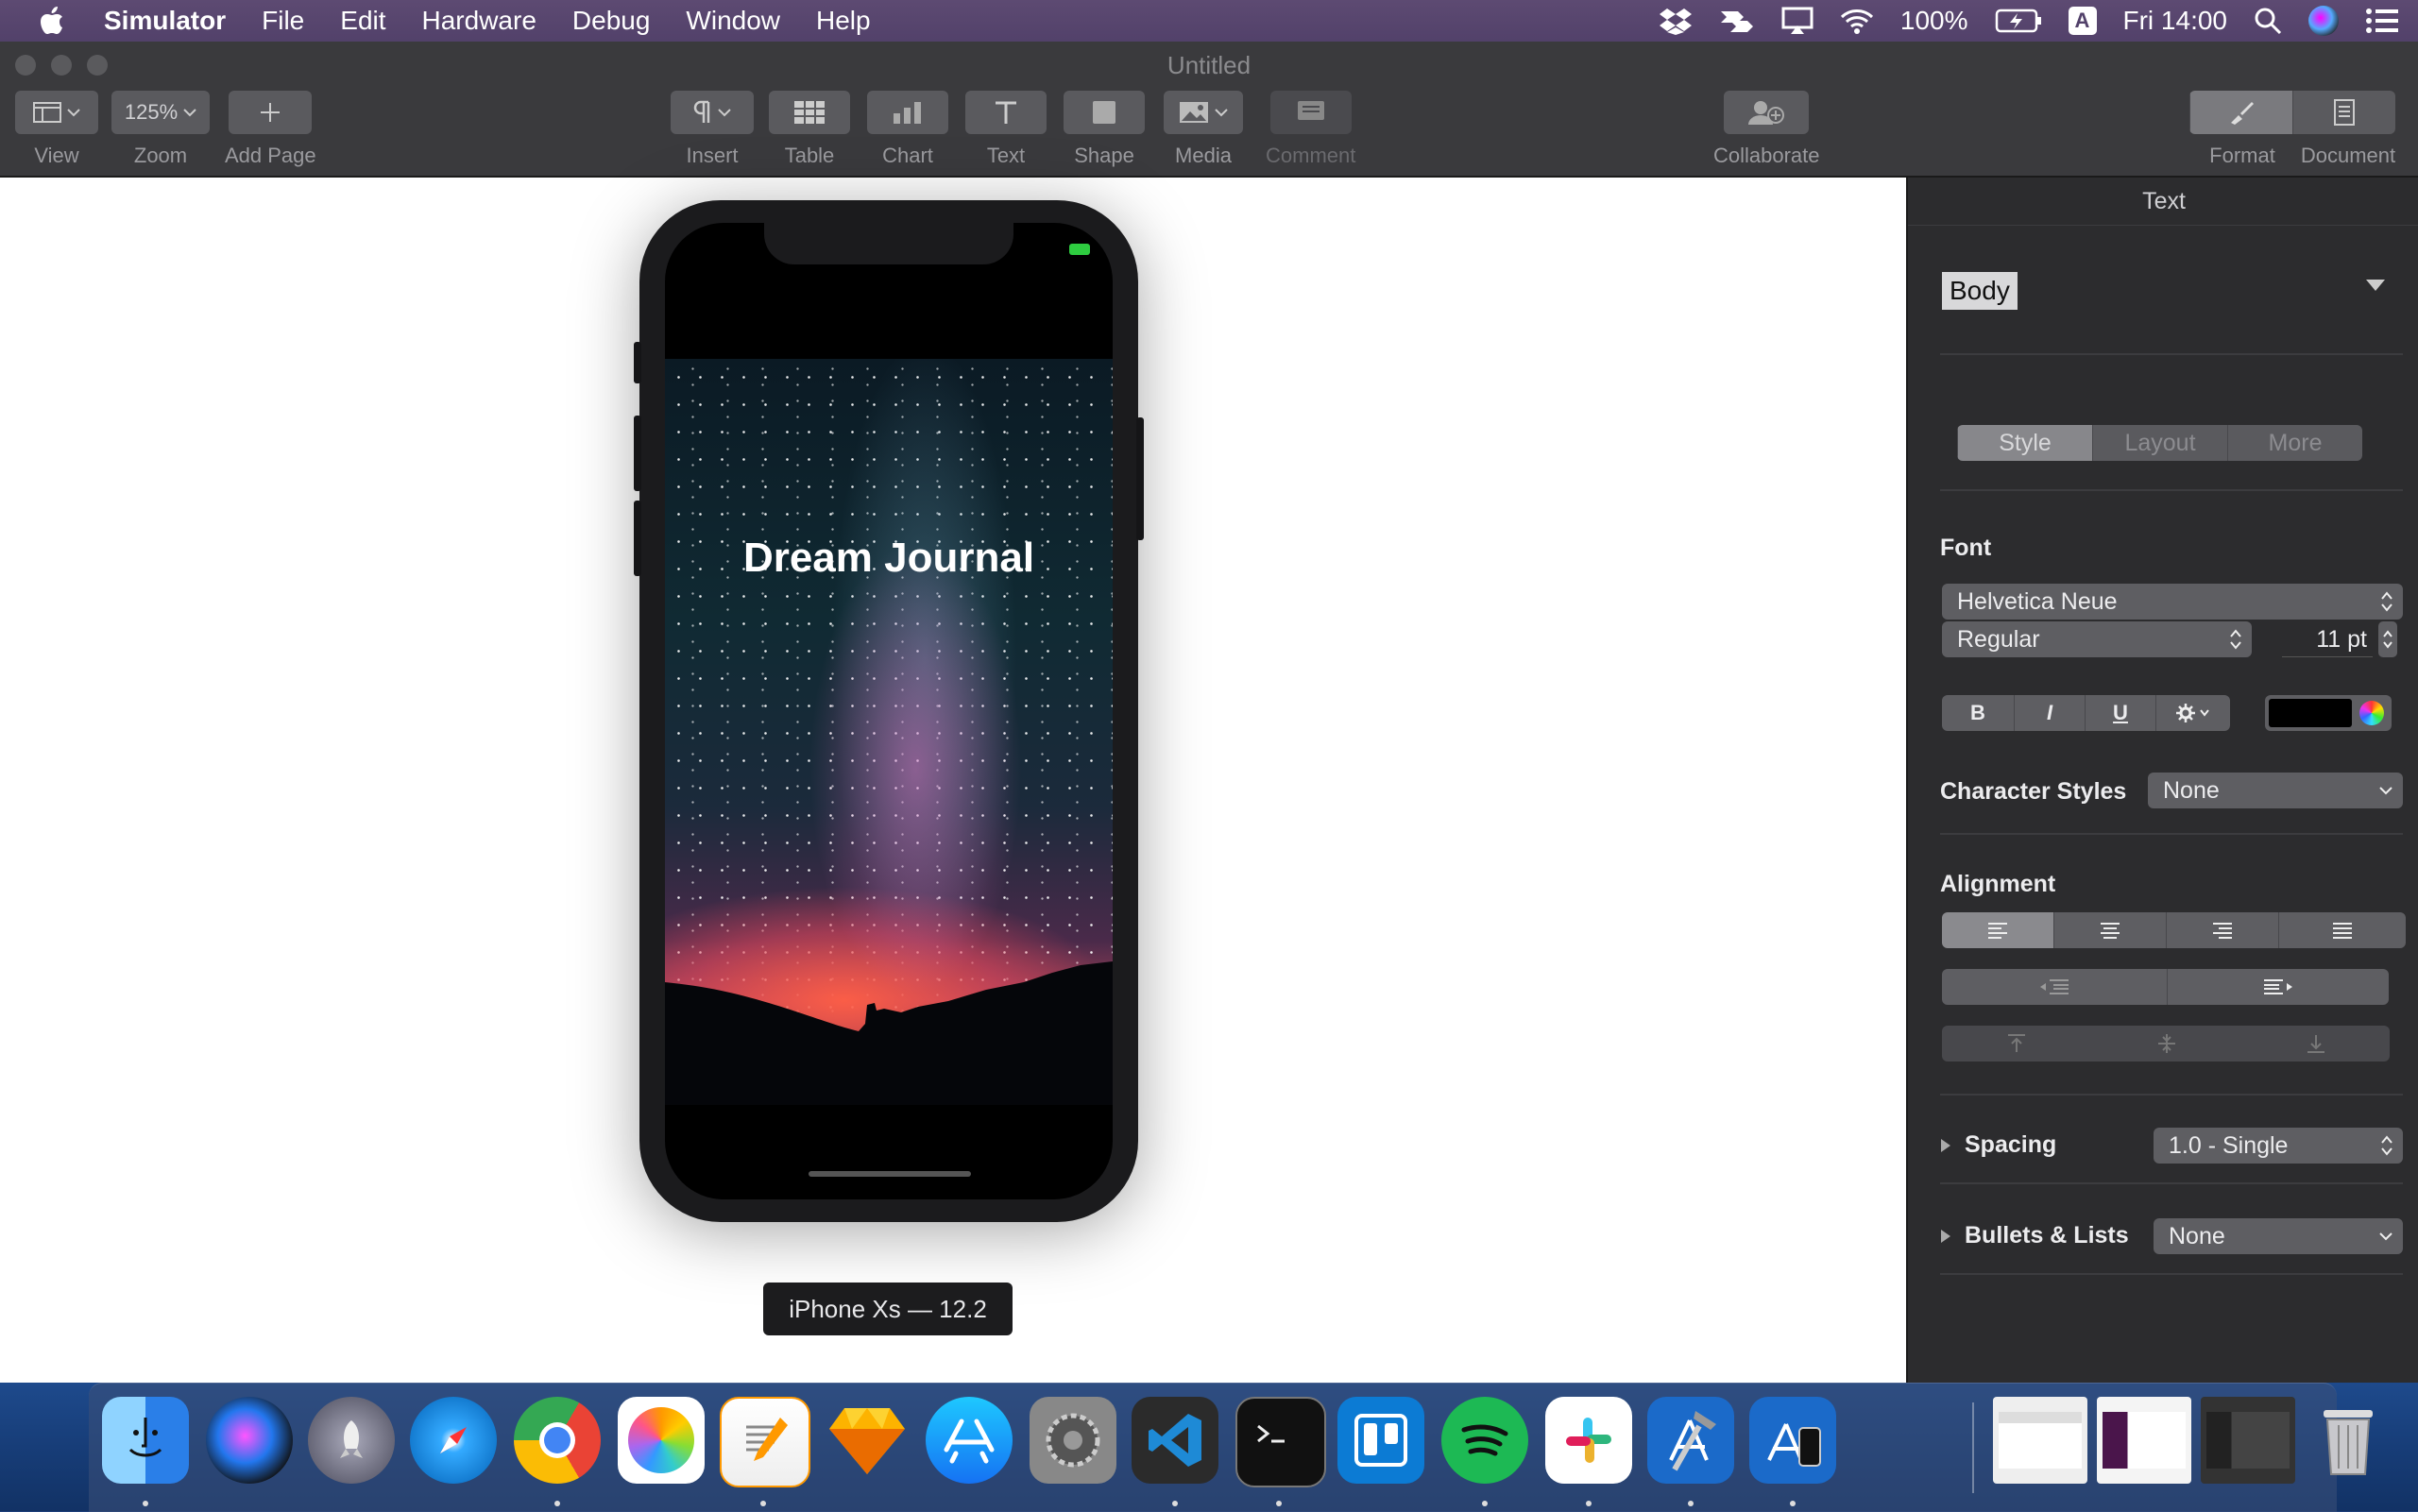  Describe the element at coordinates (250, 1440) in the screenshot. I see `siri-icon` at that location.